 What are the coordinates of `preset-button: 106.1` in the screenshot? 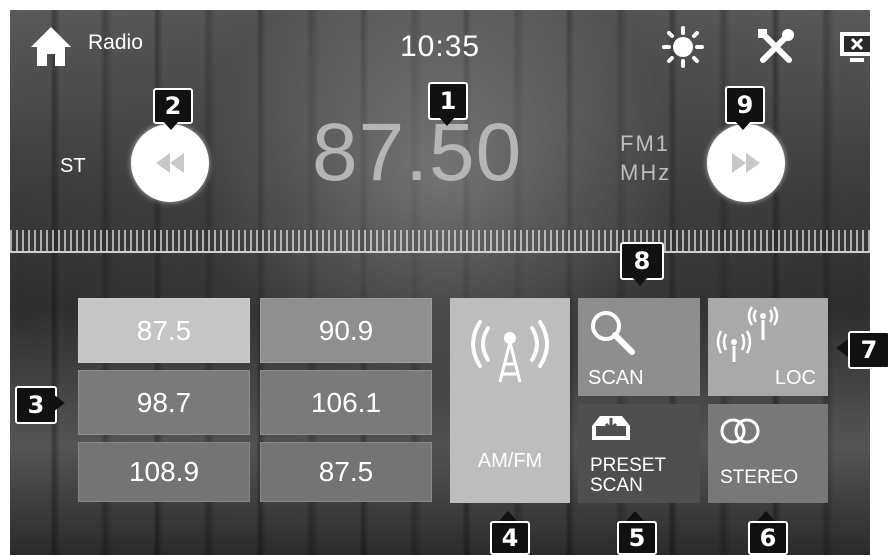 It's located at (346, 402).